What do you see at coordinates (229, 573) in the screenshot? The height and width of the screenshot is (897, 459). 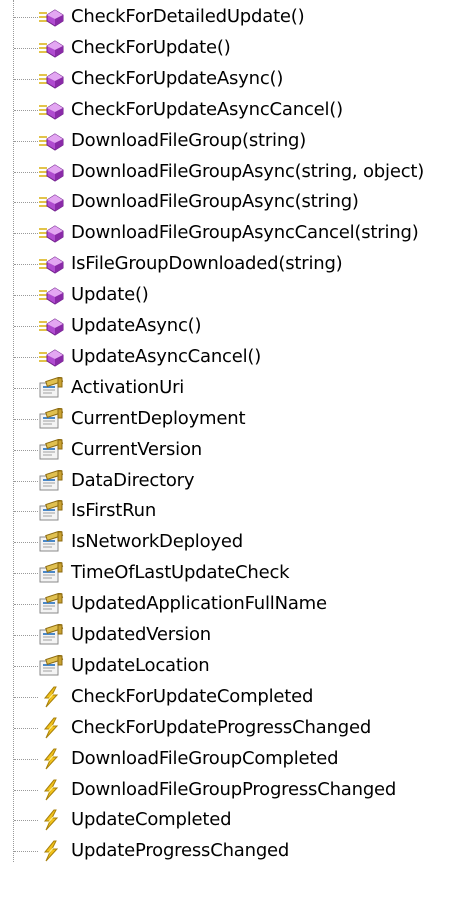 I see `tree-item-timeoflastupdatecheck: TimeOfLastUpdateCheck` at bounding box center [229, 573].